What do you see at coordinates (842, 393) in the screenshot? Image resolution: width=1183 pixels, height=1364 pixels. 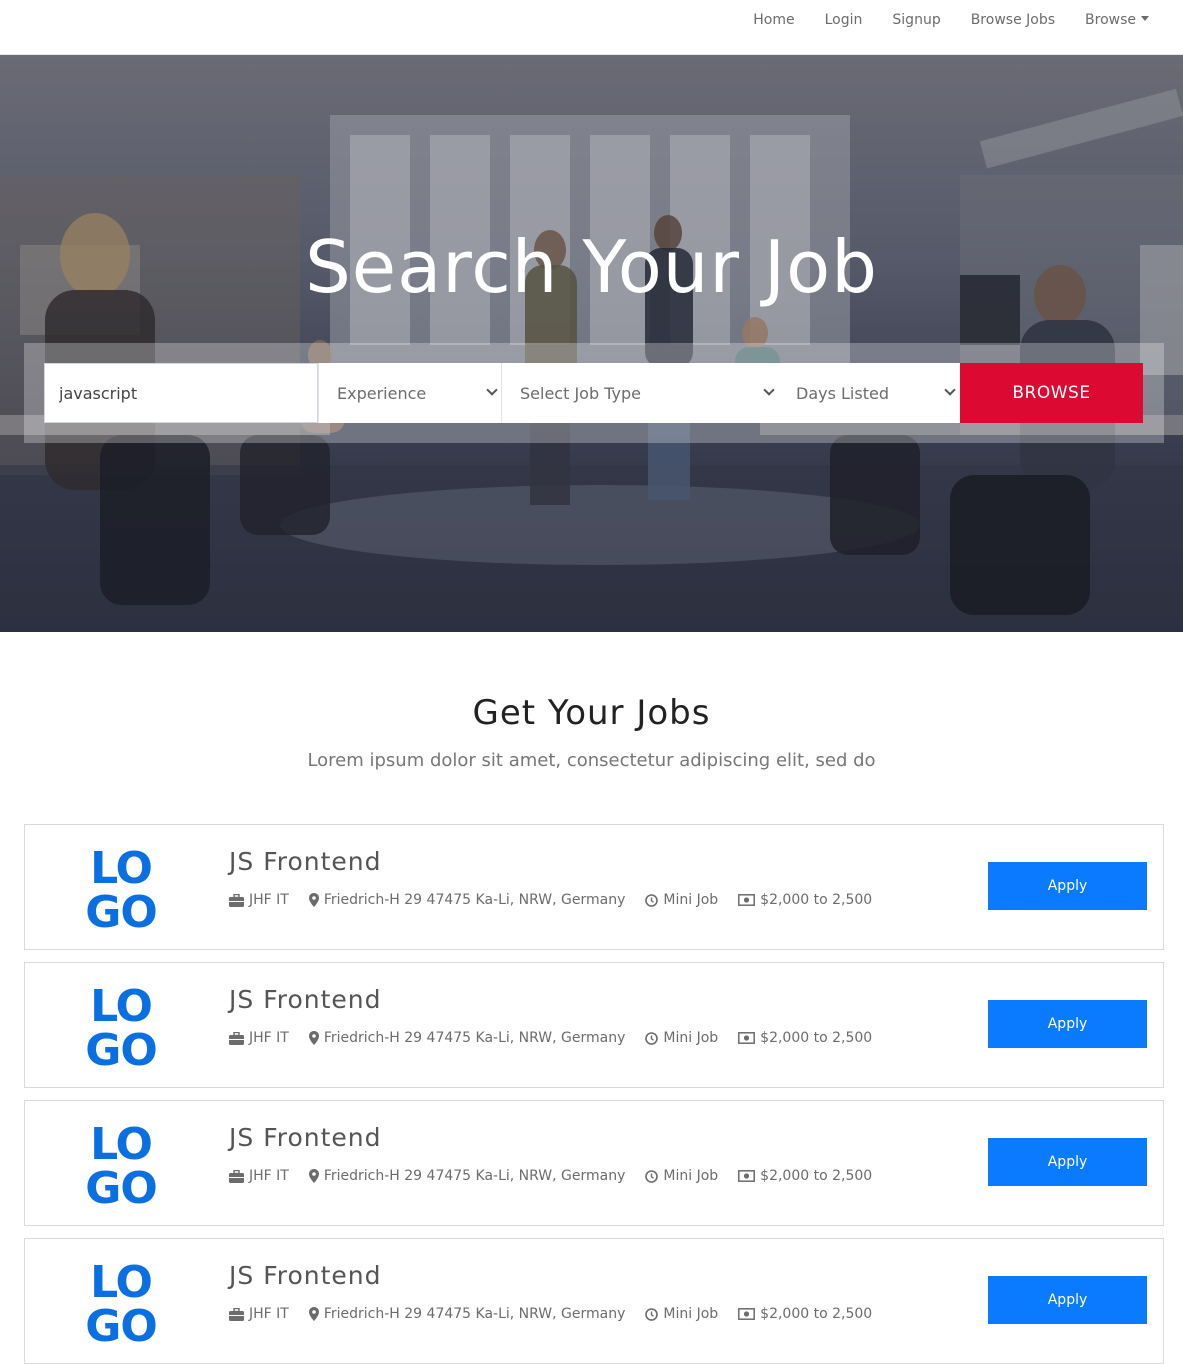 I see `days-listed-select-label: Days Listed` at bounding box center [842, 393].